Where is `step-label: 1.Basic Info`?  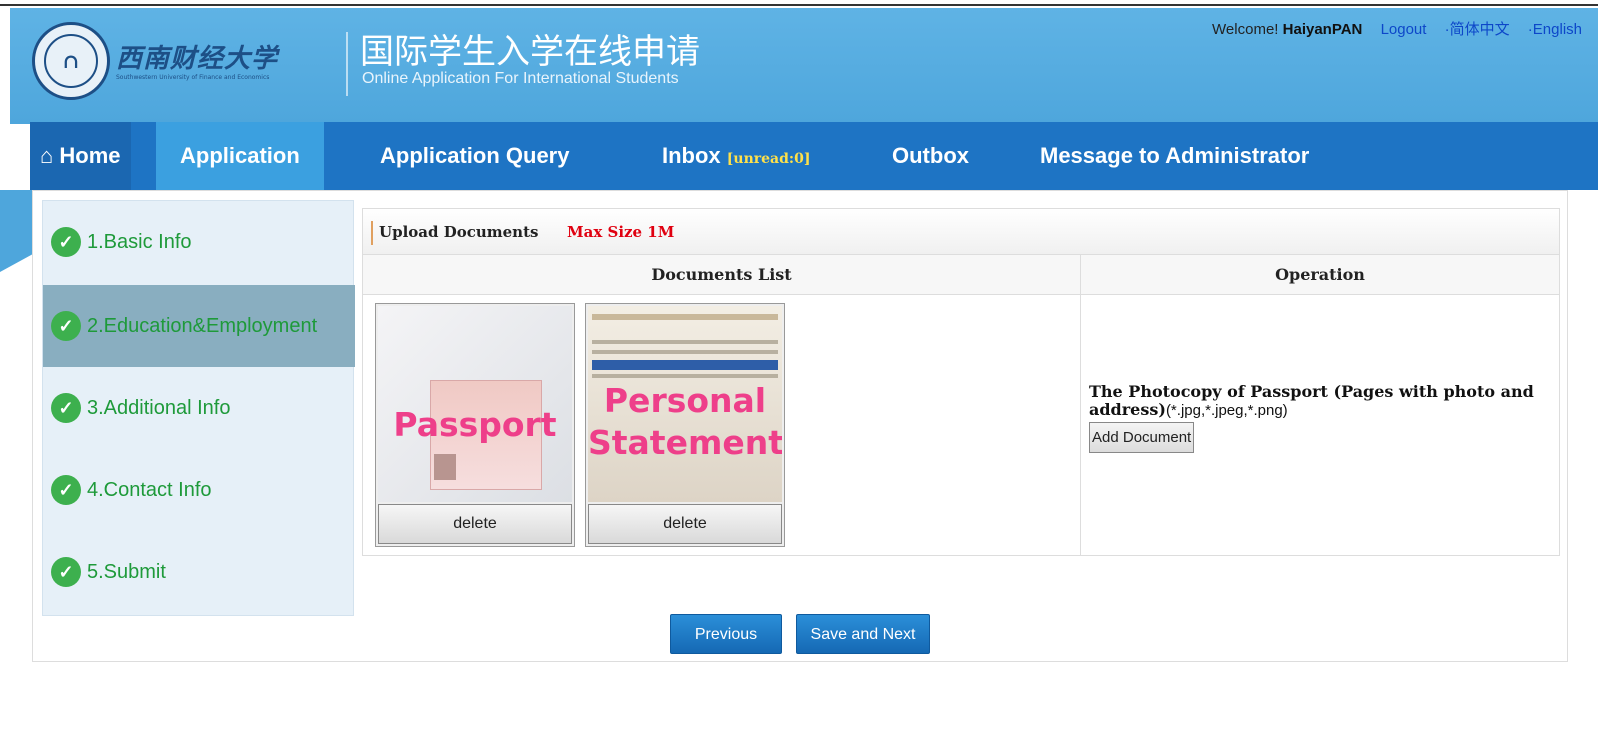
step-label: 1.Basic Info is located at coordinates (139, 241).